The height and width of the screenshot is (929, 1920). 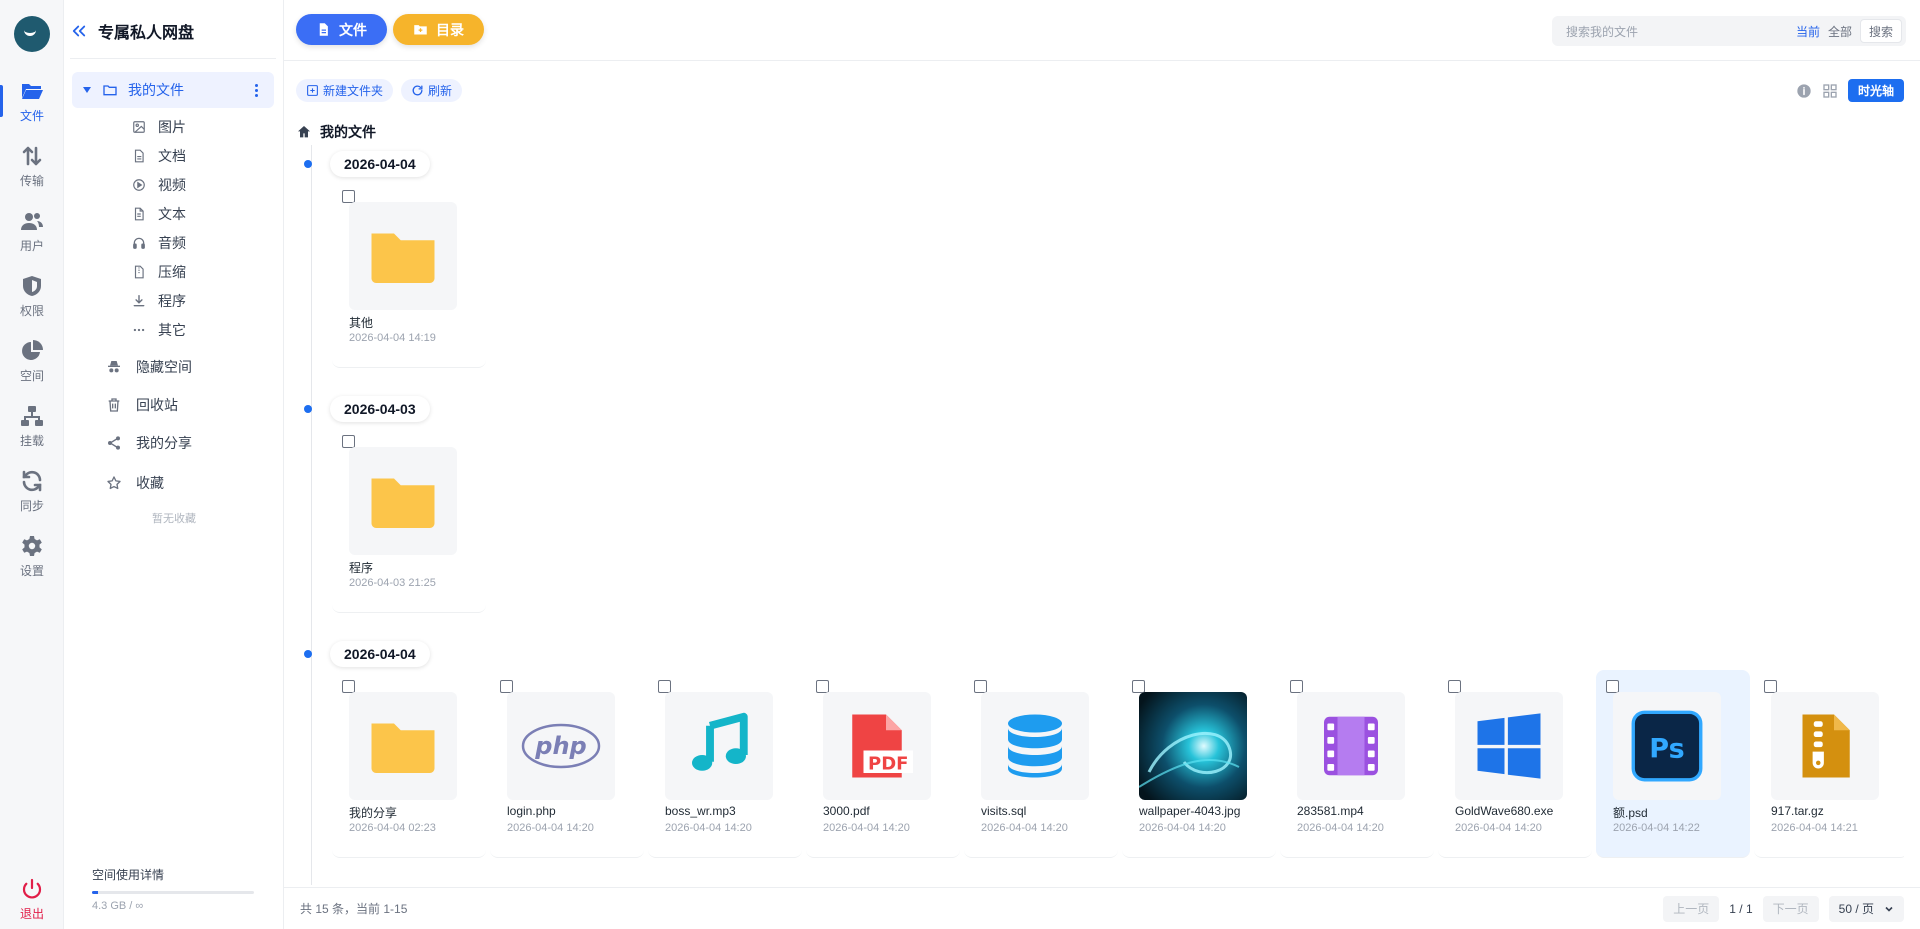 What do you see at coordinates (172, 243) in the screenshot?
I see `sidebar-category-label: 音频` at bounding box center [172, 243].